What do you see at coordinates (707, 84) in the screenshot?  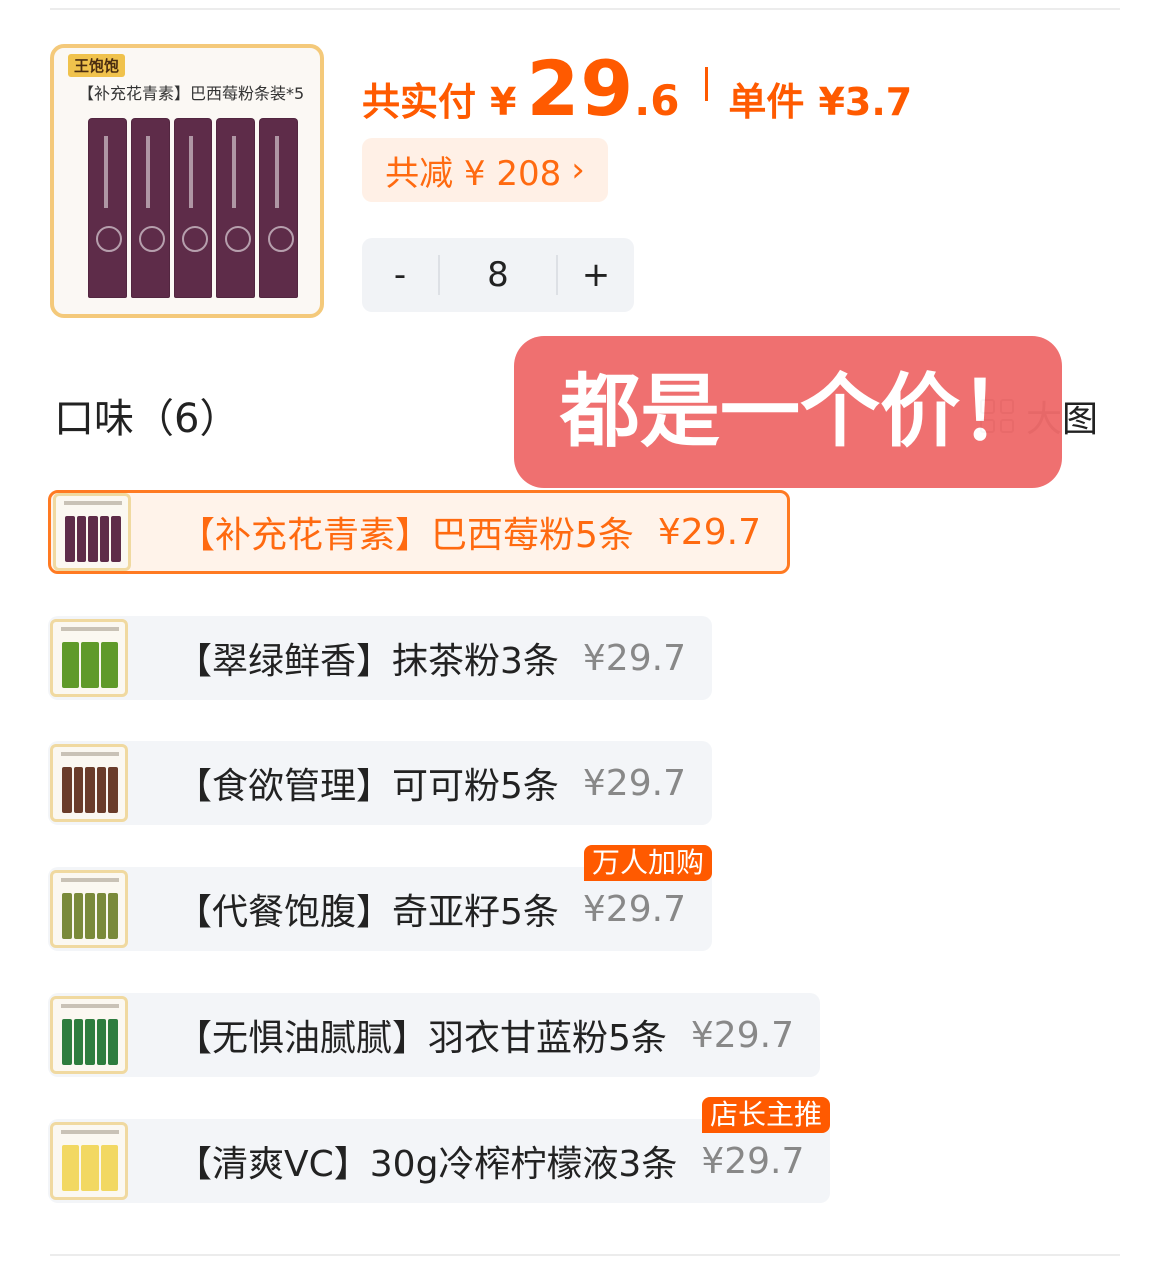 I see `price-separator` at bounding box center [707, 84].